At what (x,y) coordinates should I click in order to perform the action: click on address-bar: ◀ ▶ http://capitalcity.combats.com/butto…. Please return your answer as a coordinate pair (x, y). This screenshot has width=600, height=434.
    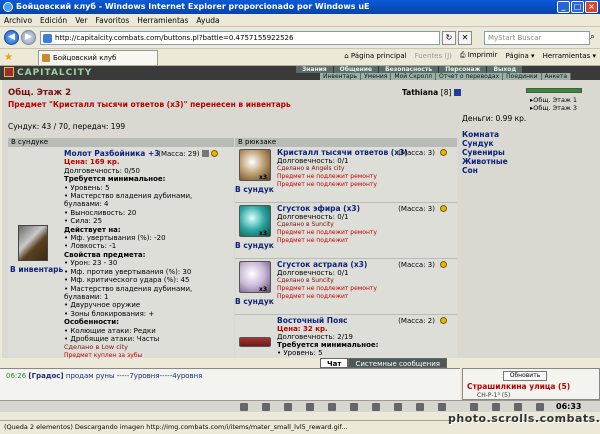
    Looking at the image, I should click on (300, 38).